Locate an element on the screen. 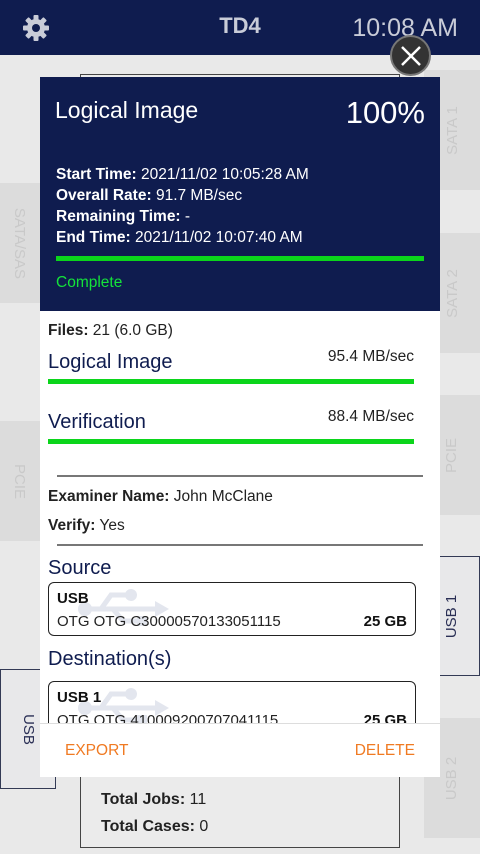 This screenshot has width=480, height=854. verification-progress-bar is located at coordinates (231, 441).